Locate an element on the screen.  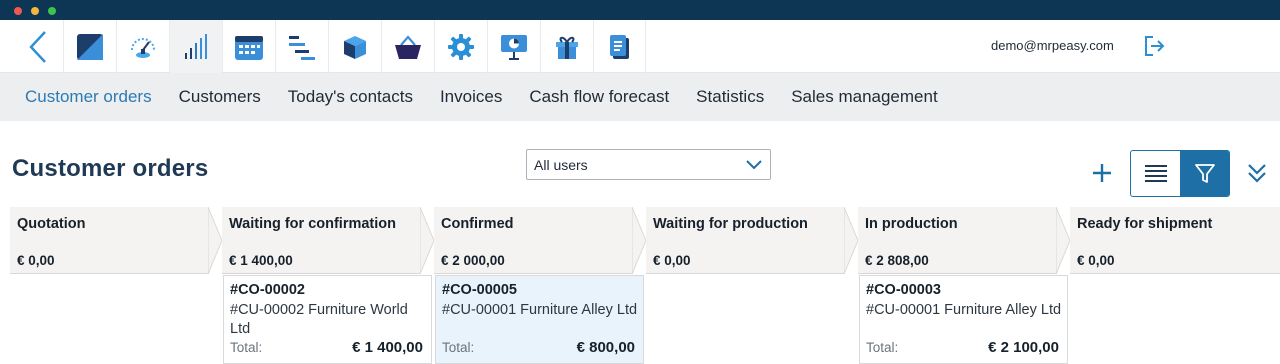
module-documents is located at coordinates (619, 46).